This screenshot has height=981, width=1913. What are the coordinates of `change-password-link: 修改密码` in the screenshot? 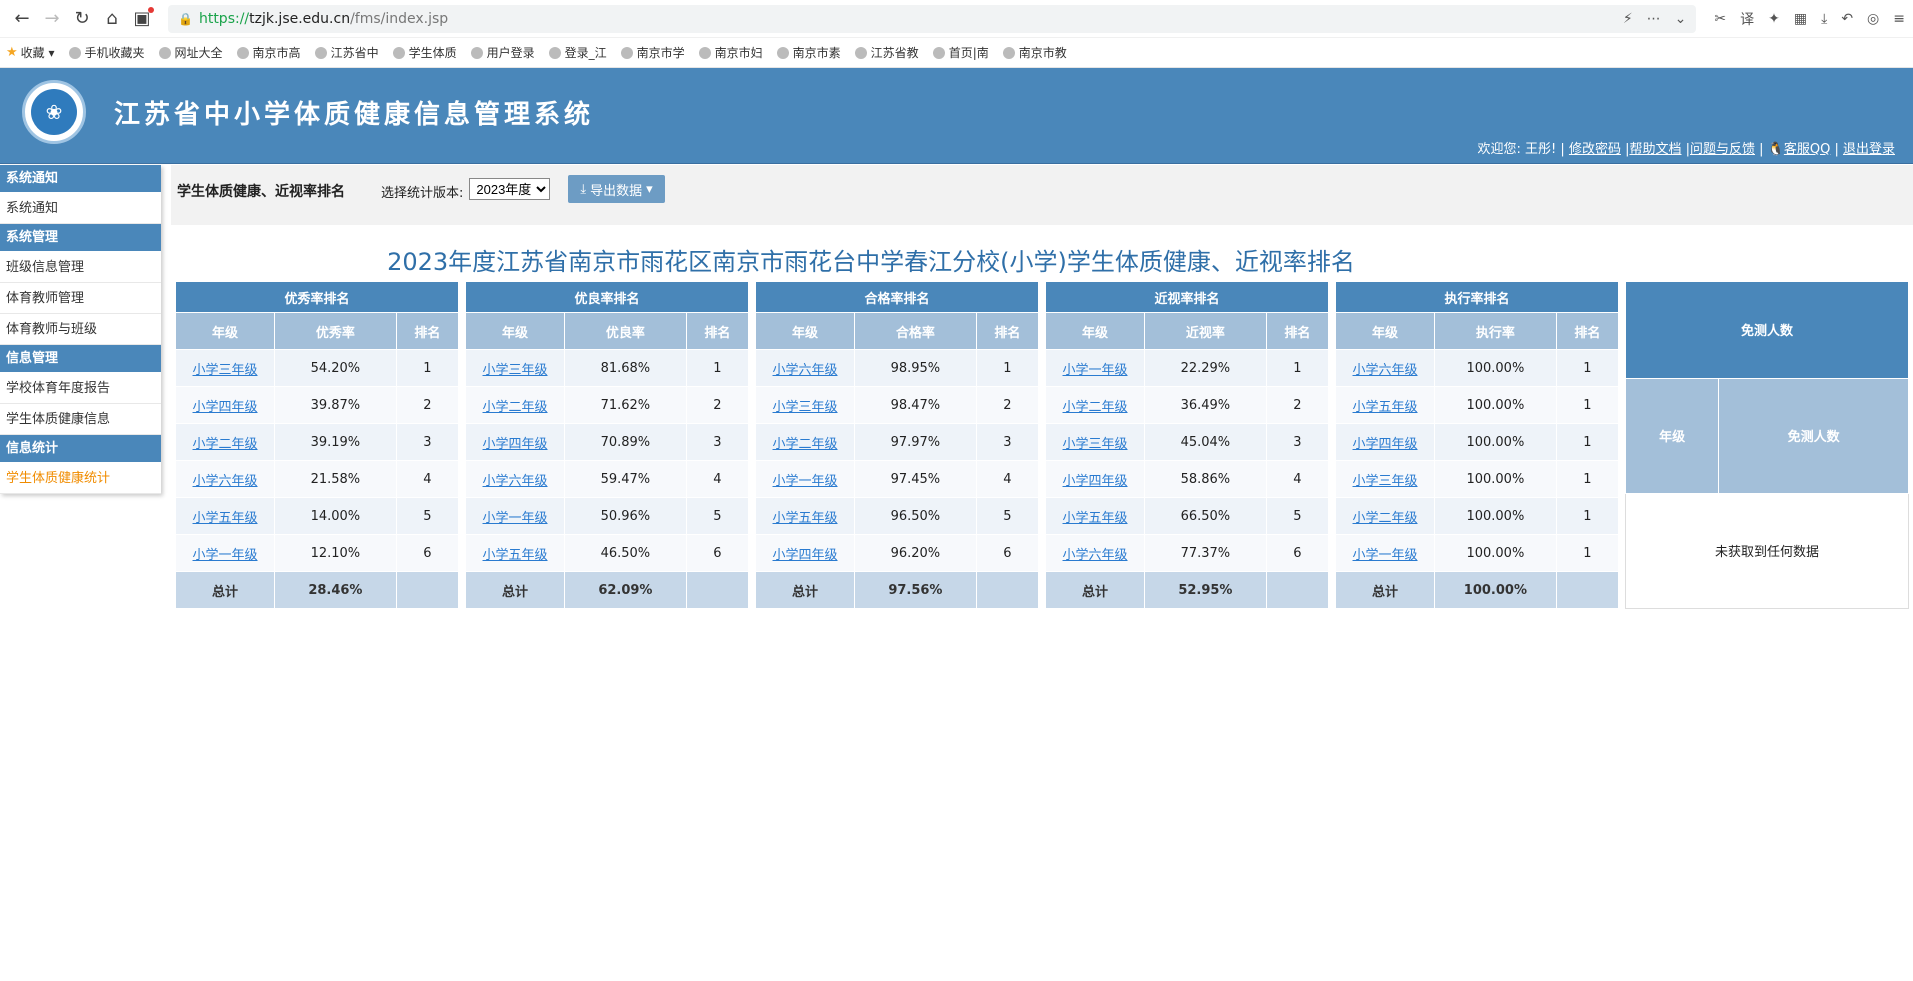 It's located at (1595, 149).